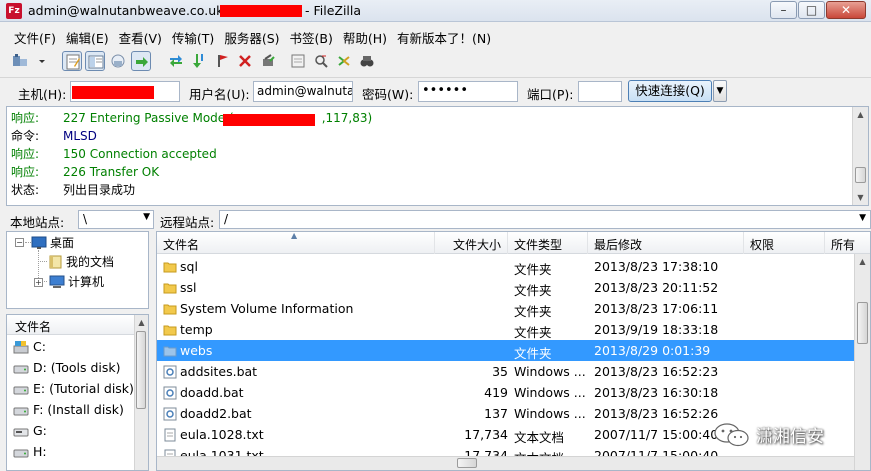  I want to click on drive-icon, so click(21, 369).